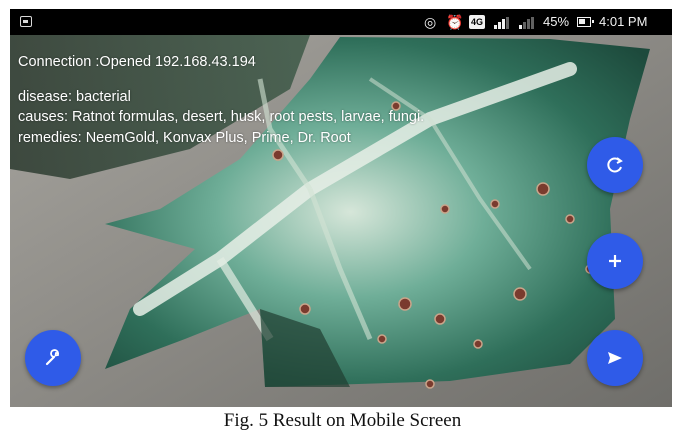 The height and width of the screenshot is (446, 685). I want to click on figure-caption: Fig. 5 Result on Mobile Screen, so click(342, 420).